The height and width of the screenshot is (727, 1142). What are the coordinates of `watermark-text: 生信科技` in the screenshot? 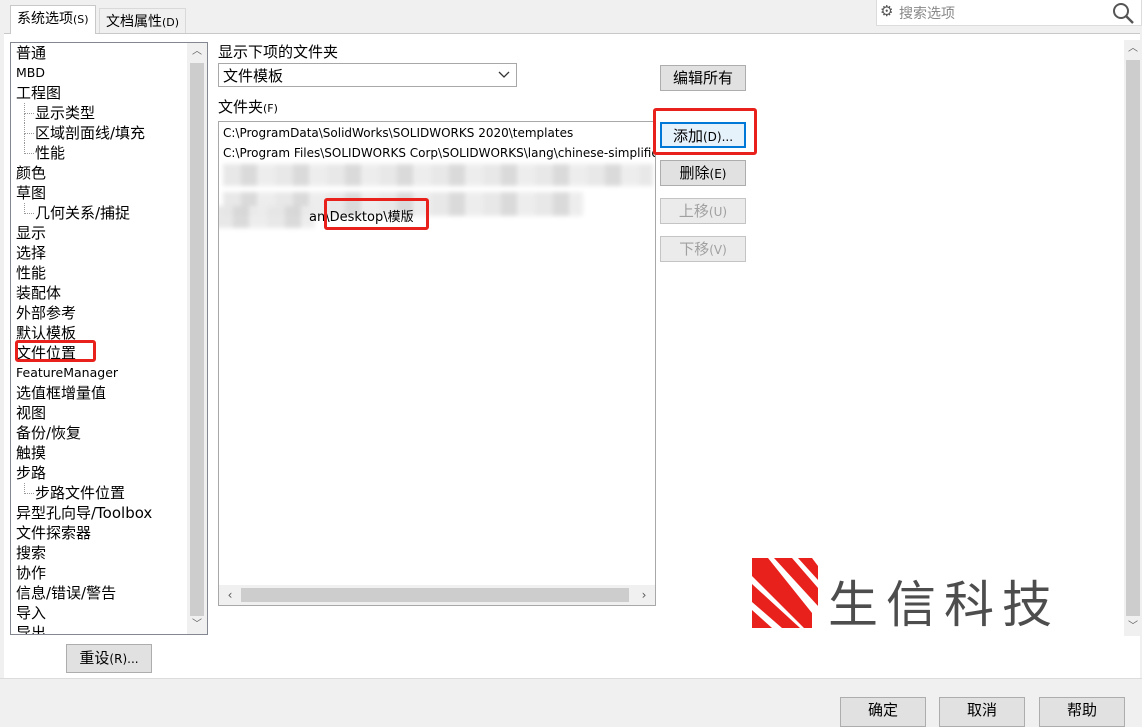 It's located at (944, 605).